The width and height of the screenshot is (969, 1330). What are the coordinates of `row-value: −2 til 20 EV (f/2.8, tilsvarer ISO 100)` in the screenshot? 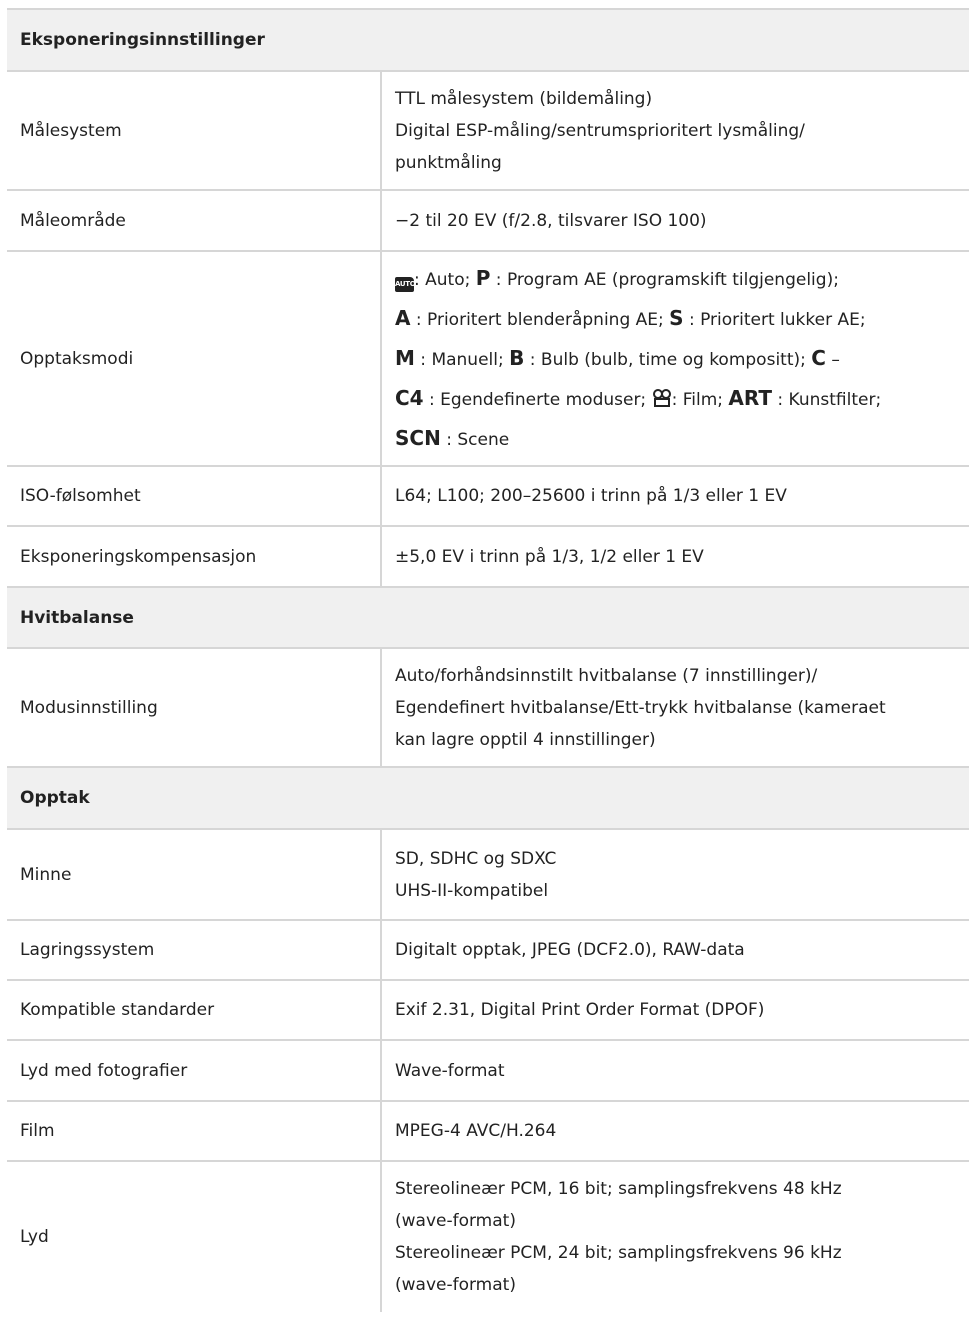 It's located at (675, 220).